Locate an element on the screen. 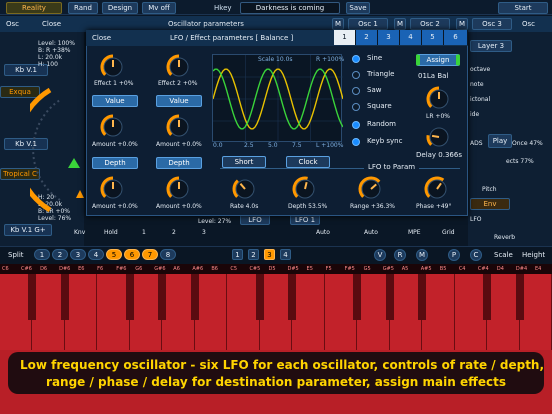 The height and width of the screenshot is (414, 552). key-label: C#5 is located at coordinates (255, 269).